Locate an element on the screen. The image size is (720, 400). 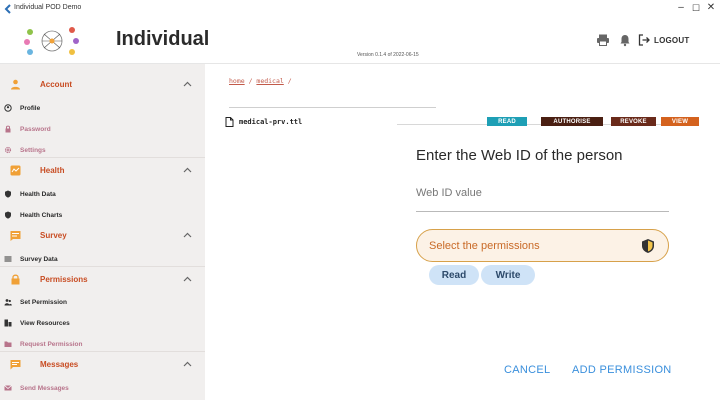
sidebar-item-label: Password is located at coordinates (35, 129).